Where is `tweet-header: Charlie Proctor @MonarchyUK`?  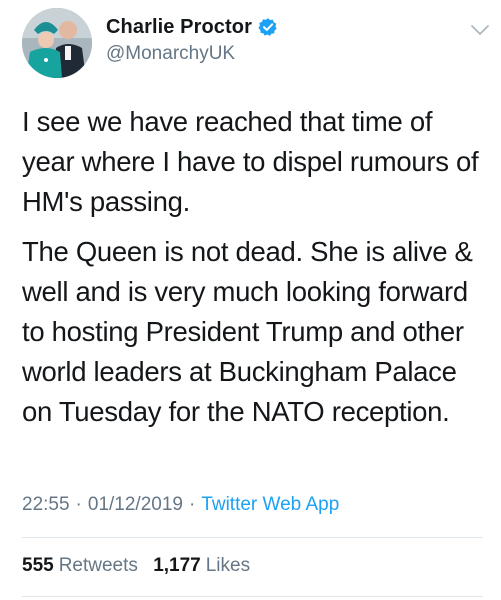 tweet-header: Charlie Proctor @MonarchyUK is located at coordinates (257, 44).